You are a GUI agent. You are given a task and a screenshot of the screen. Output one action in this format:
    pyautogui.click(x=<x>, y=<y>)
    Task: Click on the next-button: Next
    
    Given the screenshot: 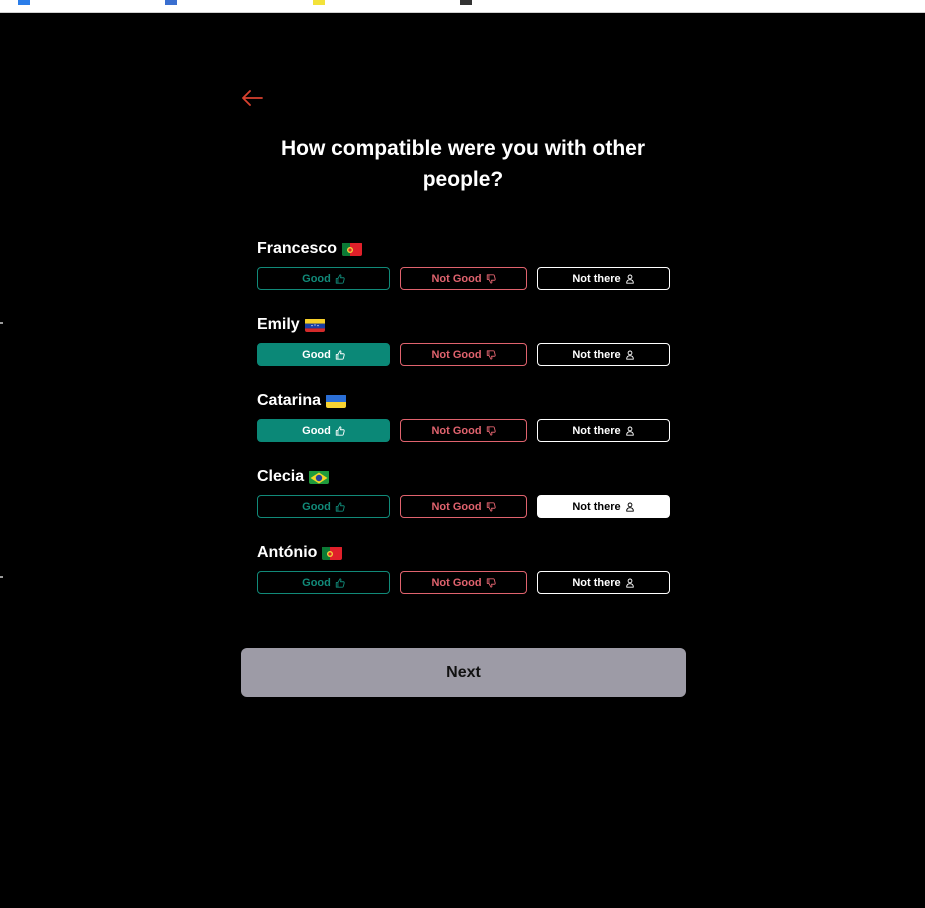 What is the action you would take?
    pyautogui.click(x=463, y=672)
    